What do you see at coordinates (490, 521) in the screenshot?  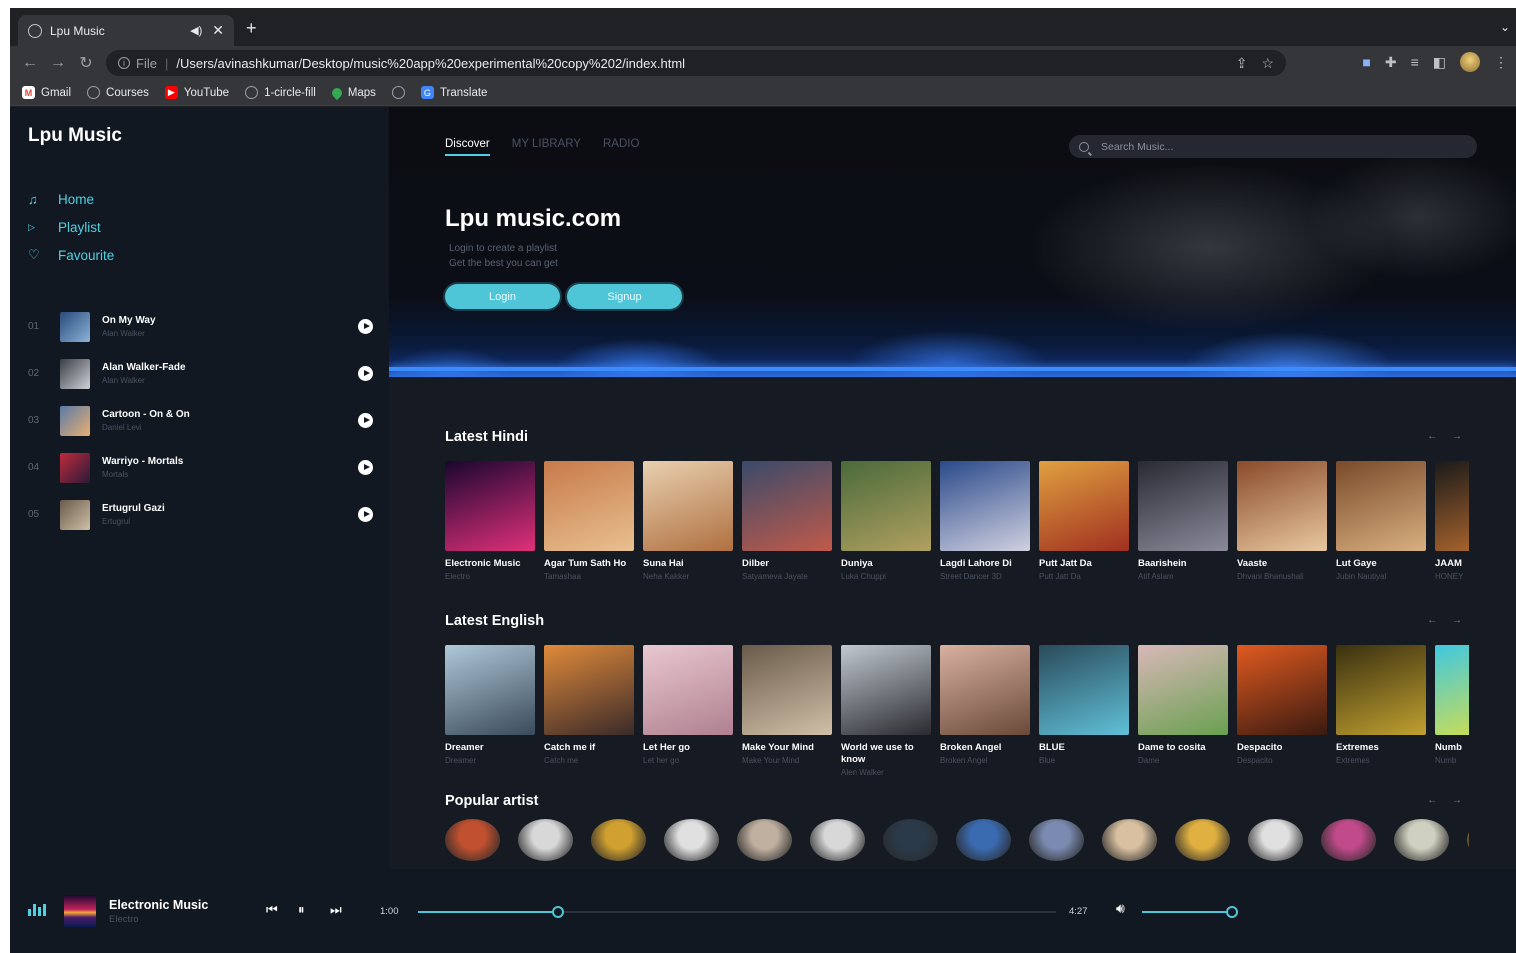 I see `song-card: Electronic Music Electro` at bounding box center [490, 521].